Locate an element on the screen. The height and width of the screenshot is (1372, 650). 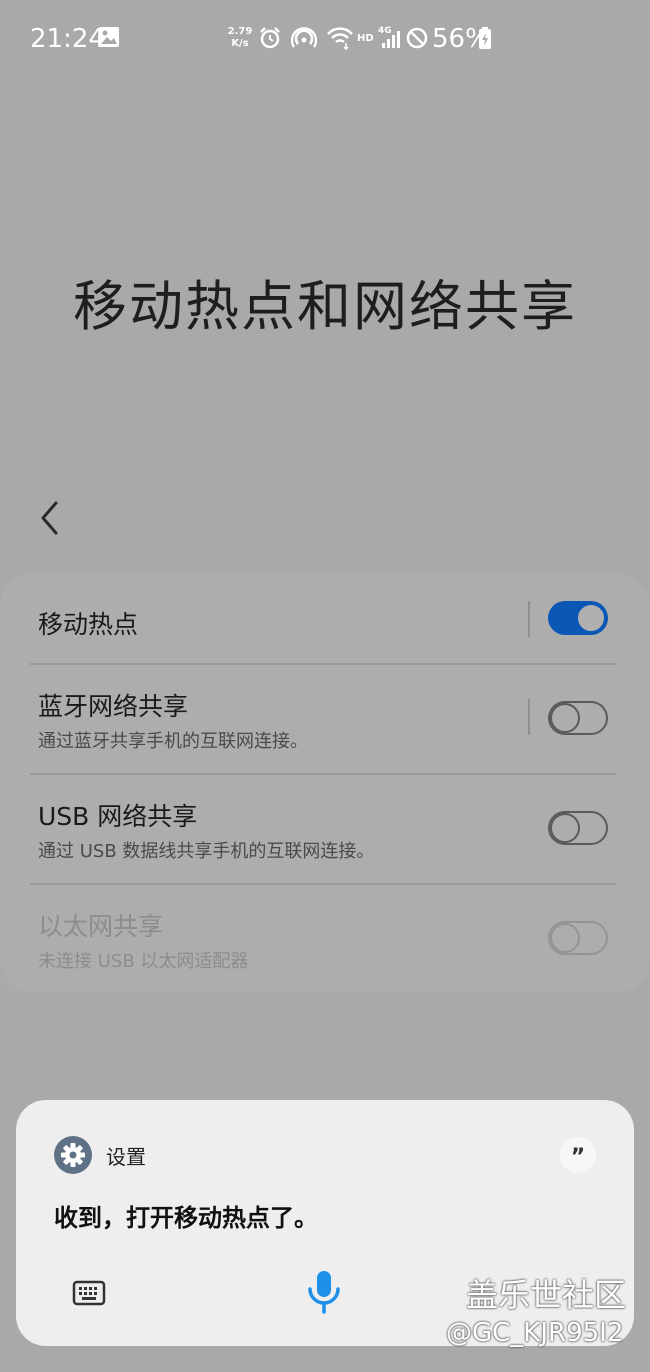
quote-button: ” is located at coordinates (578, 1155).